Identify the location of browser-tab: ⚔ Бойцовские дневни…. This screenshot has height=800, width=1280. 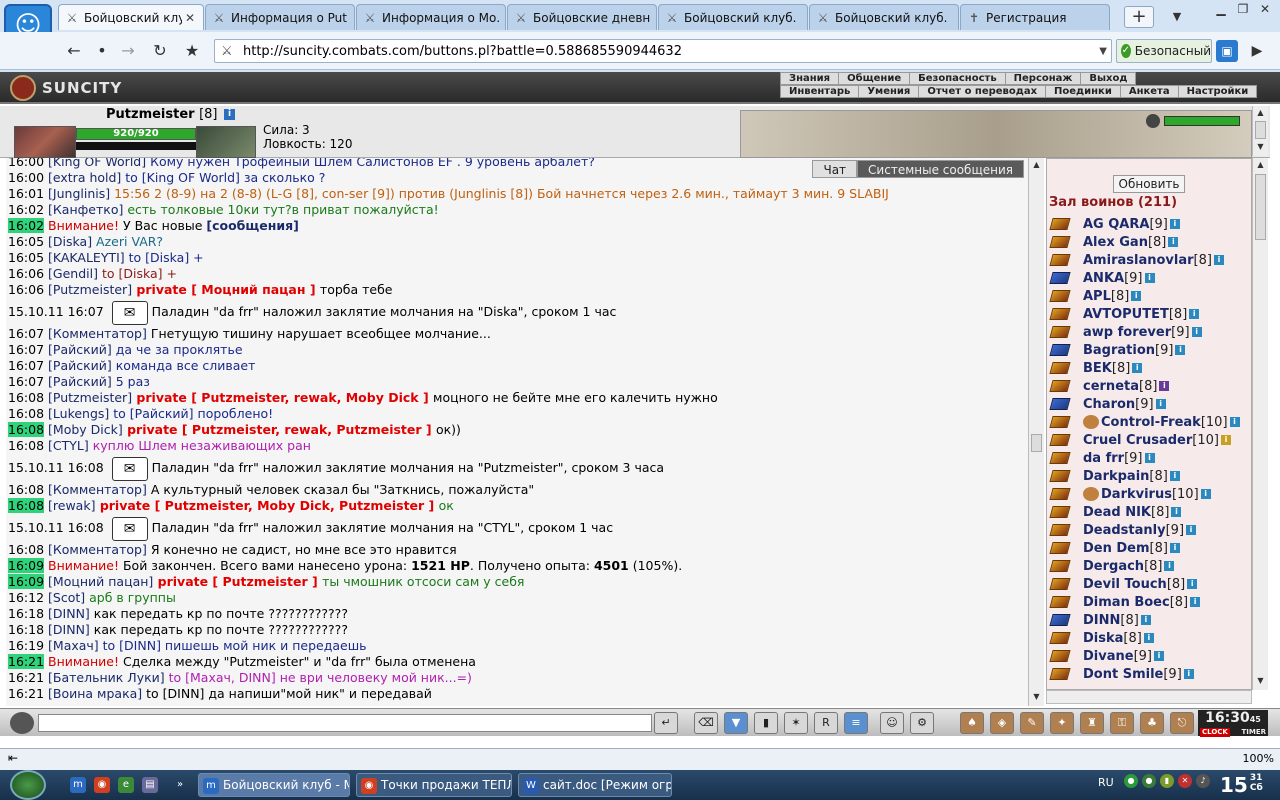
(582, 17).